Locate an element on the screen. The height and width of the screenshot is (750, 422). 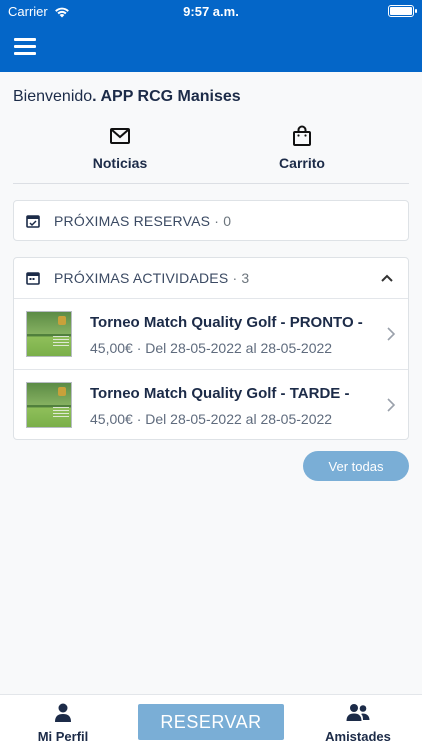
tab-profile: Mi Perfil is located at coordinates (63, 723).